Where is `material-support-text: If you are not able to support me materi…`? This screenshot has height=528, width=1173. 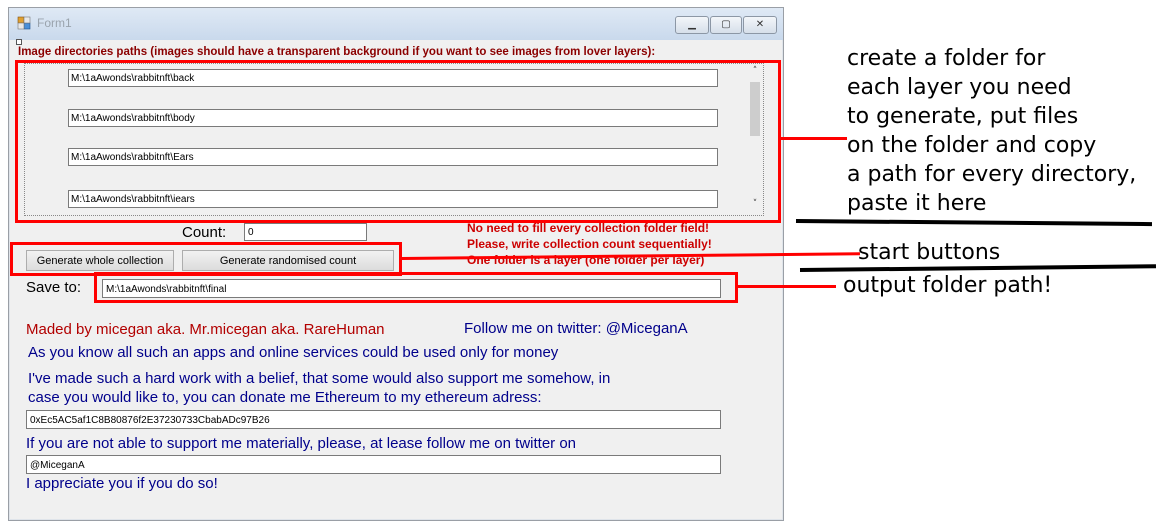
material-support-text: If you are not able to support me materi… is located at coordinates (301, 443).